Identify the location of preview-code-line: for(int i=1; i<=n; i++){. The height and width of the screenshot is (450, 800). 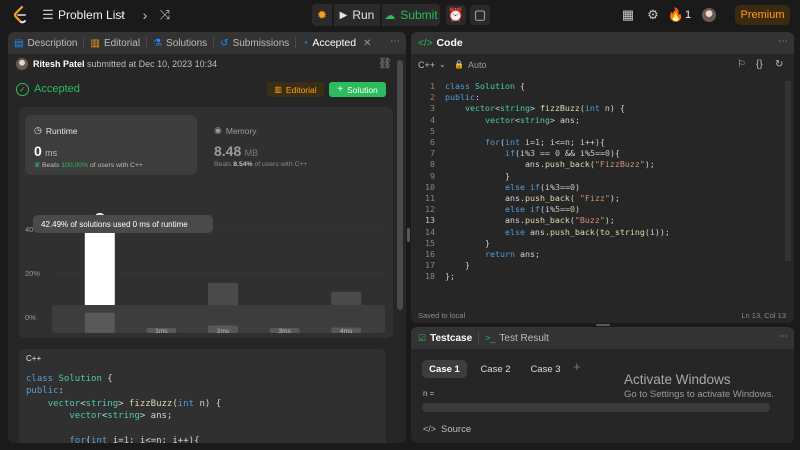
(134, 439).